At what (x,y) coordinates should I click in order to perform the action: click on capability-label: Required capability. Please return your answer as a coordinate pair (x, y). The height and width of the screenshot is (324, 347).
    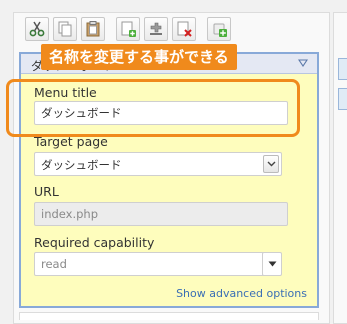
    Looking at the image, I should click on (94, 242).